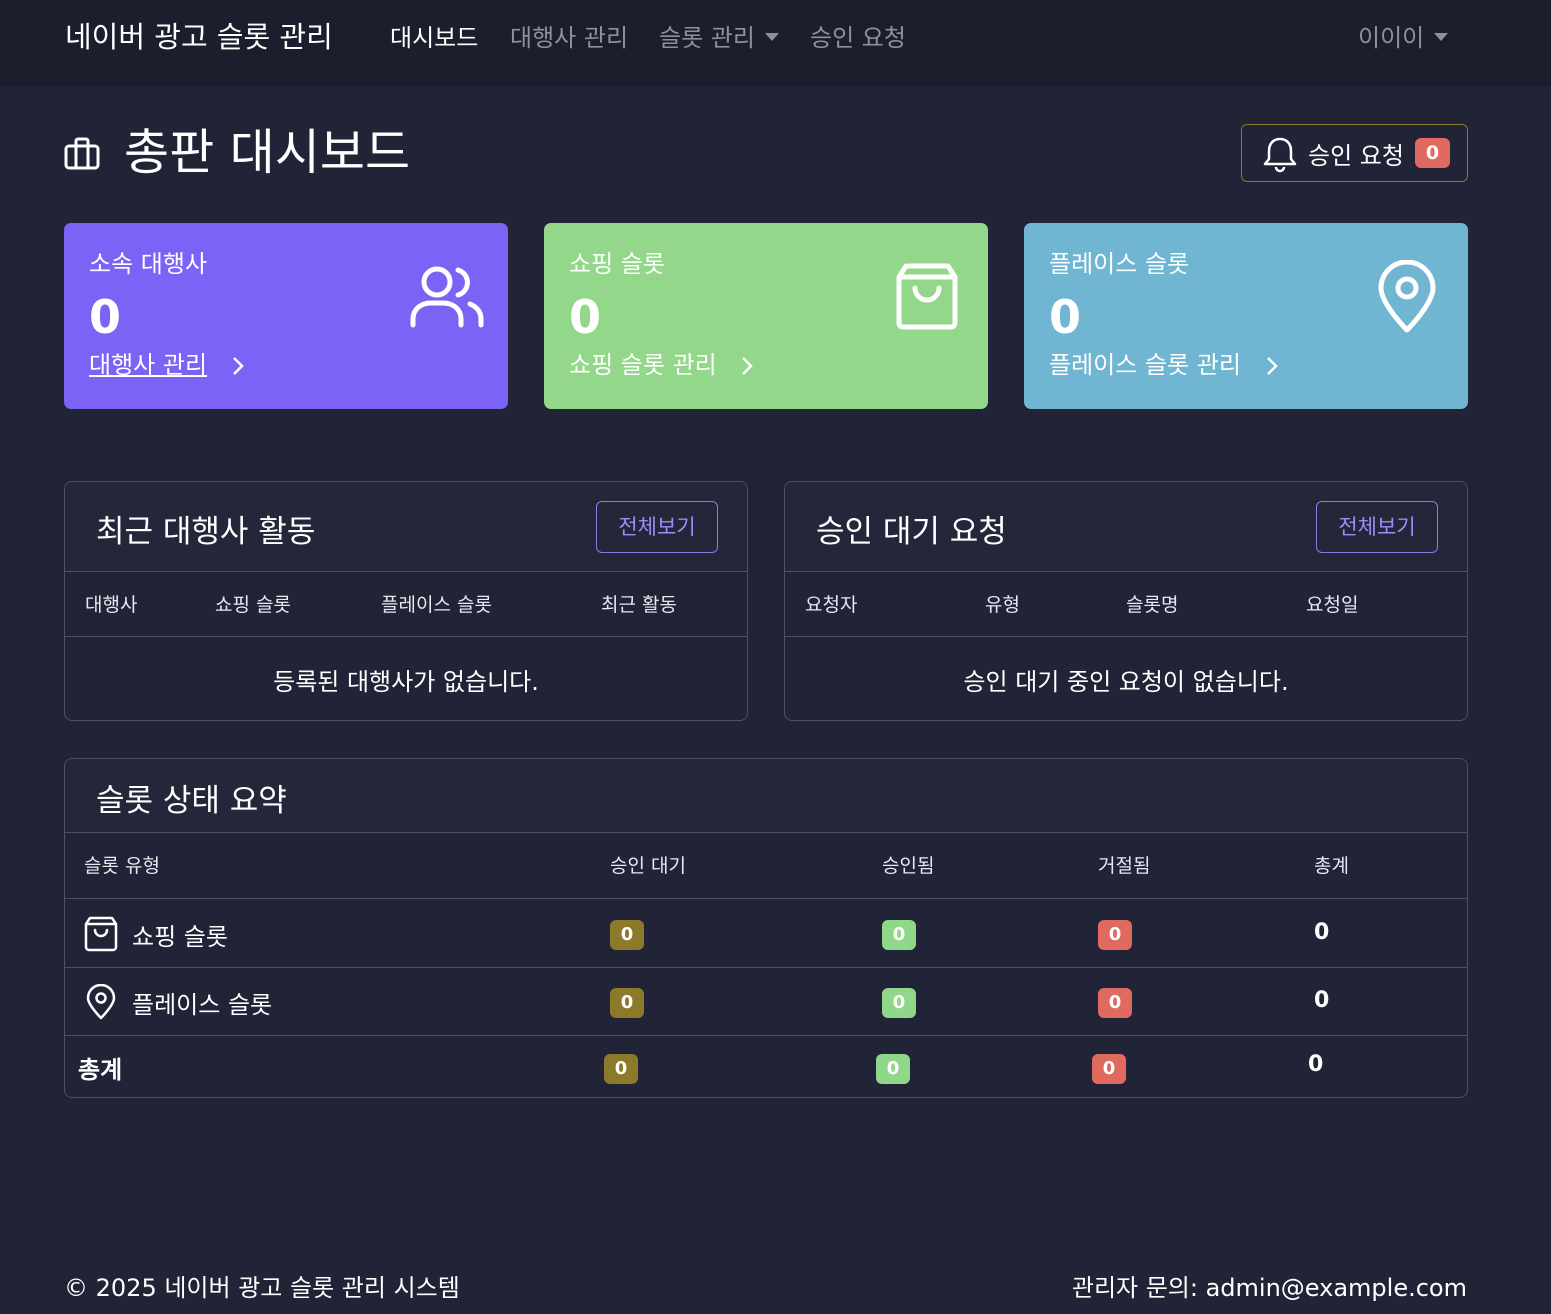 This screenshot has height=1314, width=1551. What do you see at coordinates (1269, 1288) in the screenshot?
I see `footer-contact: 관리자 문의: admin@example.com` at bounding box center [1269, 1288].